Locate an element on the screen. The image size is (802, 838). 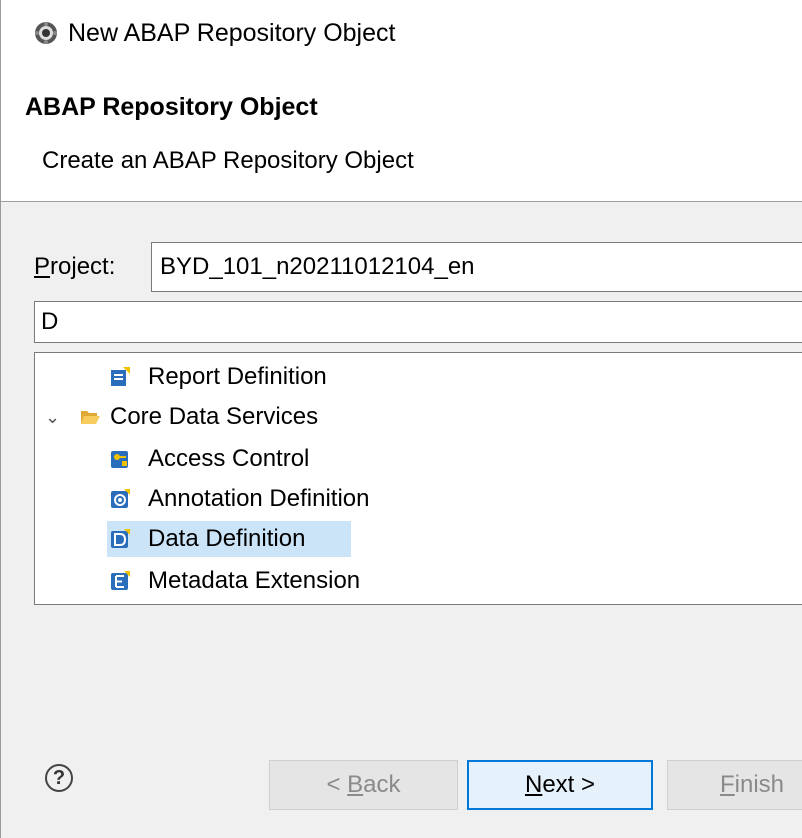
tree-item-label: Annotation Definition is located at coordinates (259, 498).